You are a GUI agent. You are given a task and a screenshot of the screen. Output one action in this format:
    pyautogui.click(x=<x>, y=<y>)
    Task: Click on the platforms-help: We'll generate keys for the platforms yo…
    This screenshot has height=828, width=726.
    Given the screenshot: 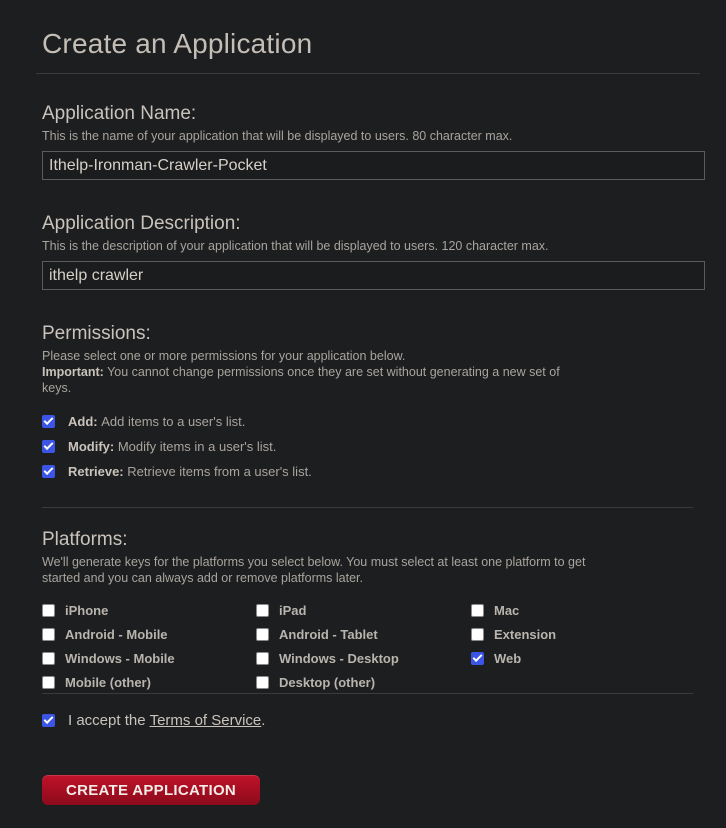 What is the action you would take?
    pyautogui.click(x=314, y=570)
    